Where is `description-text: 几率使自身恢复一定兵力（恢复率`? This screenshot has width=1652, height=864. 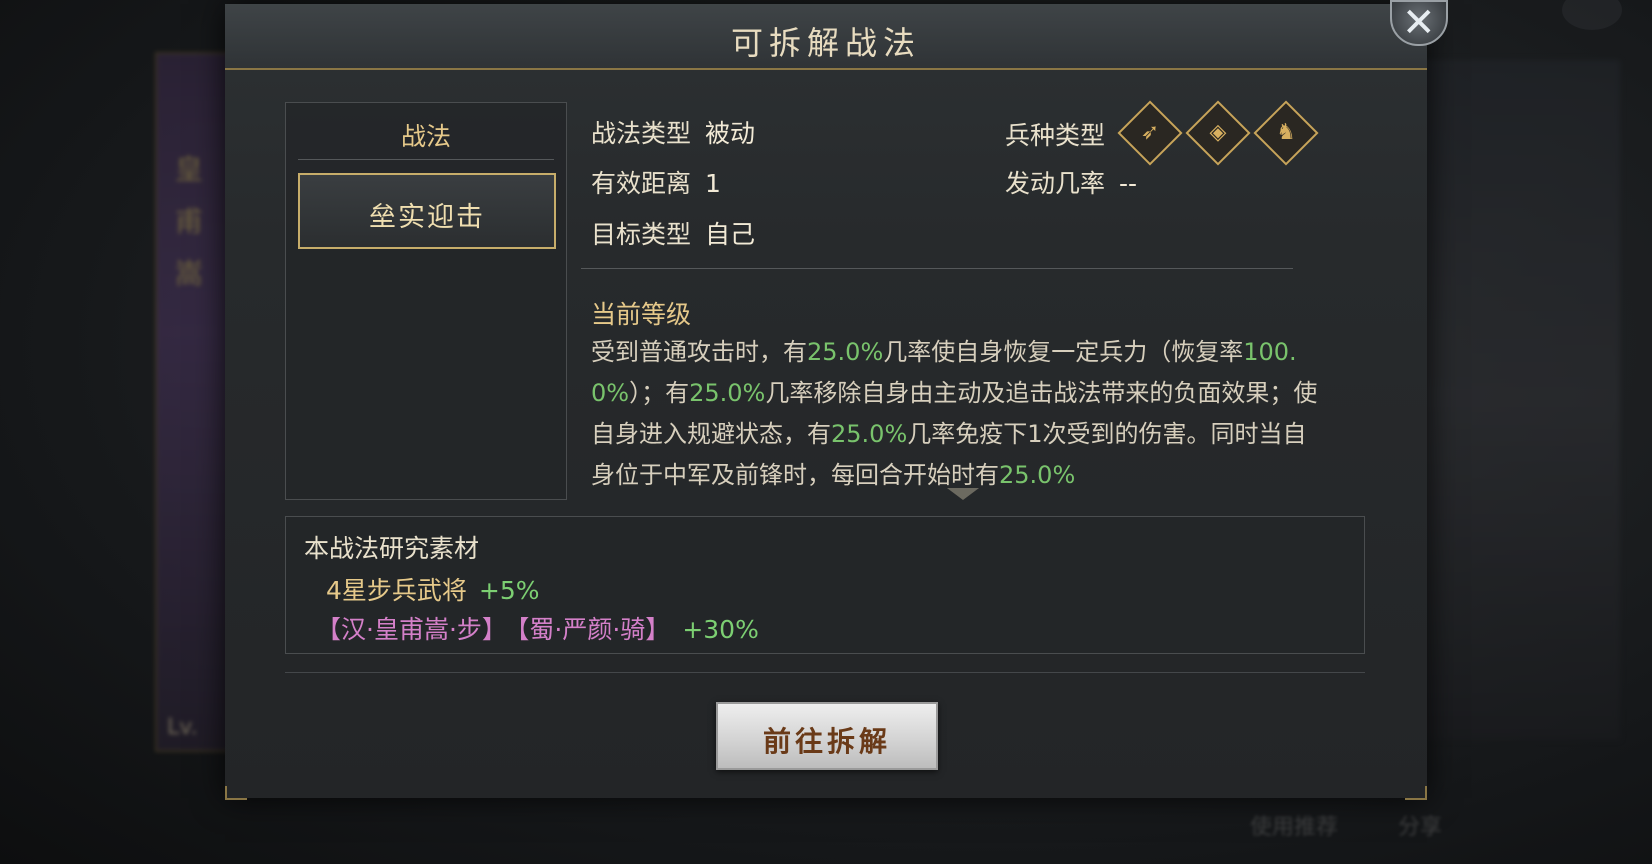
description-text: 几率使自身恢复一定兵力（恢复率 is located at coordinates (1063, 352).